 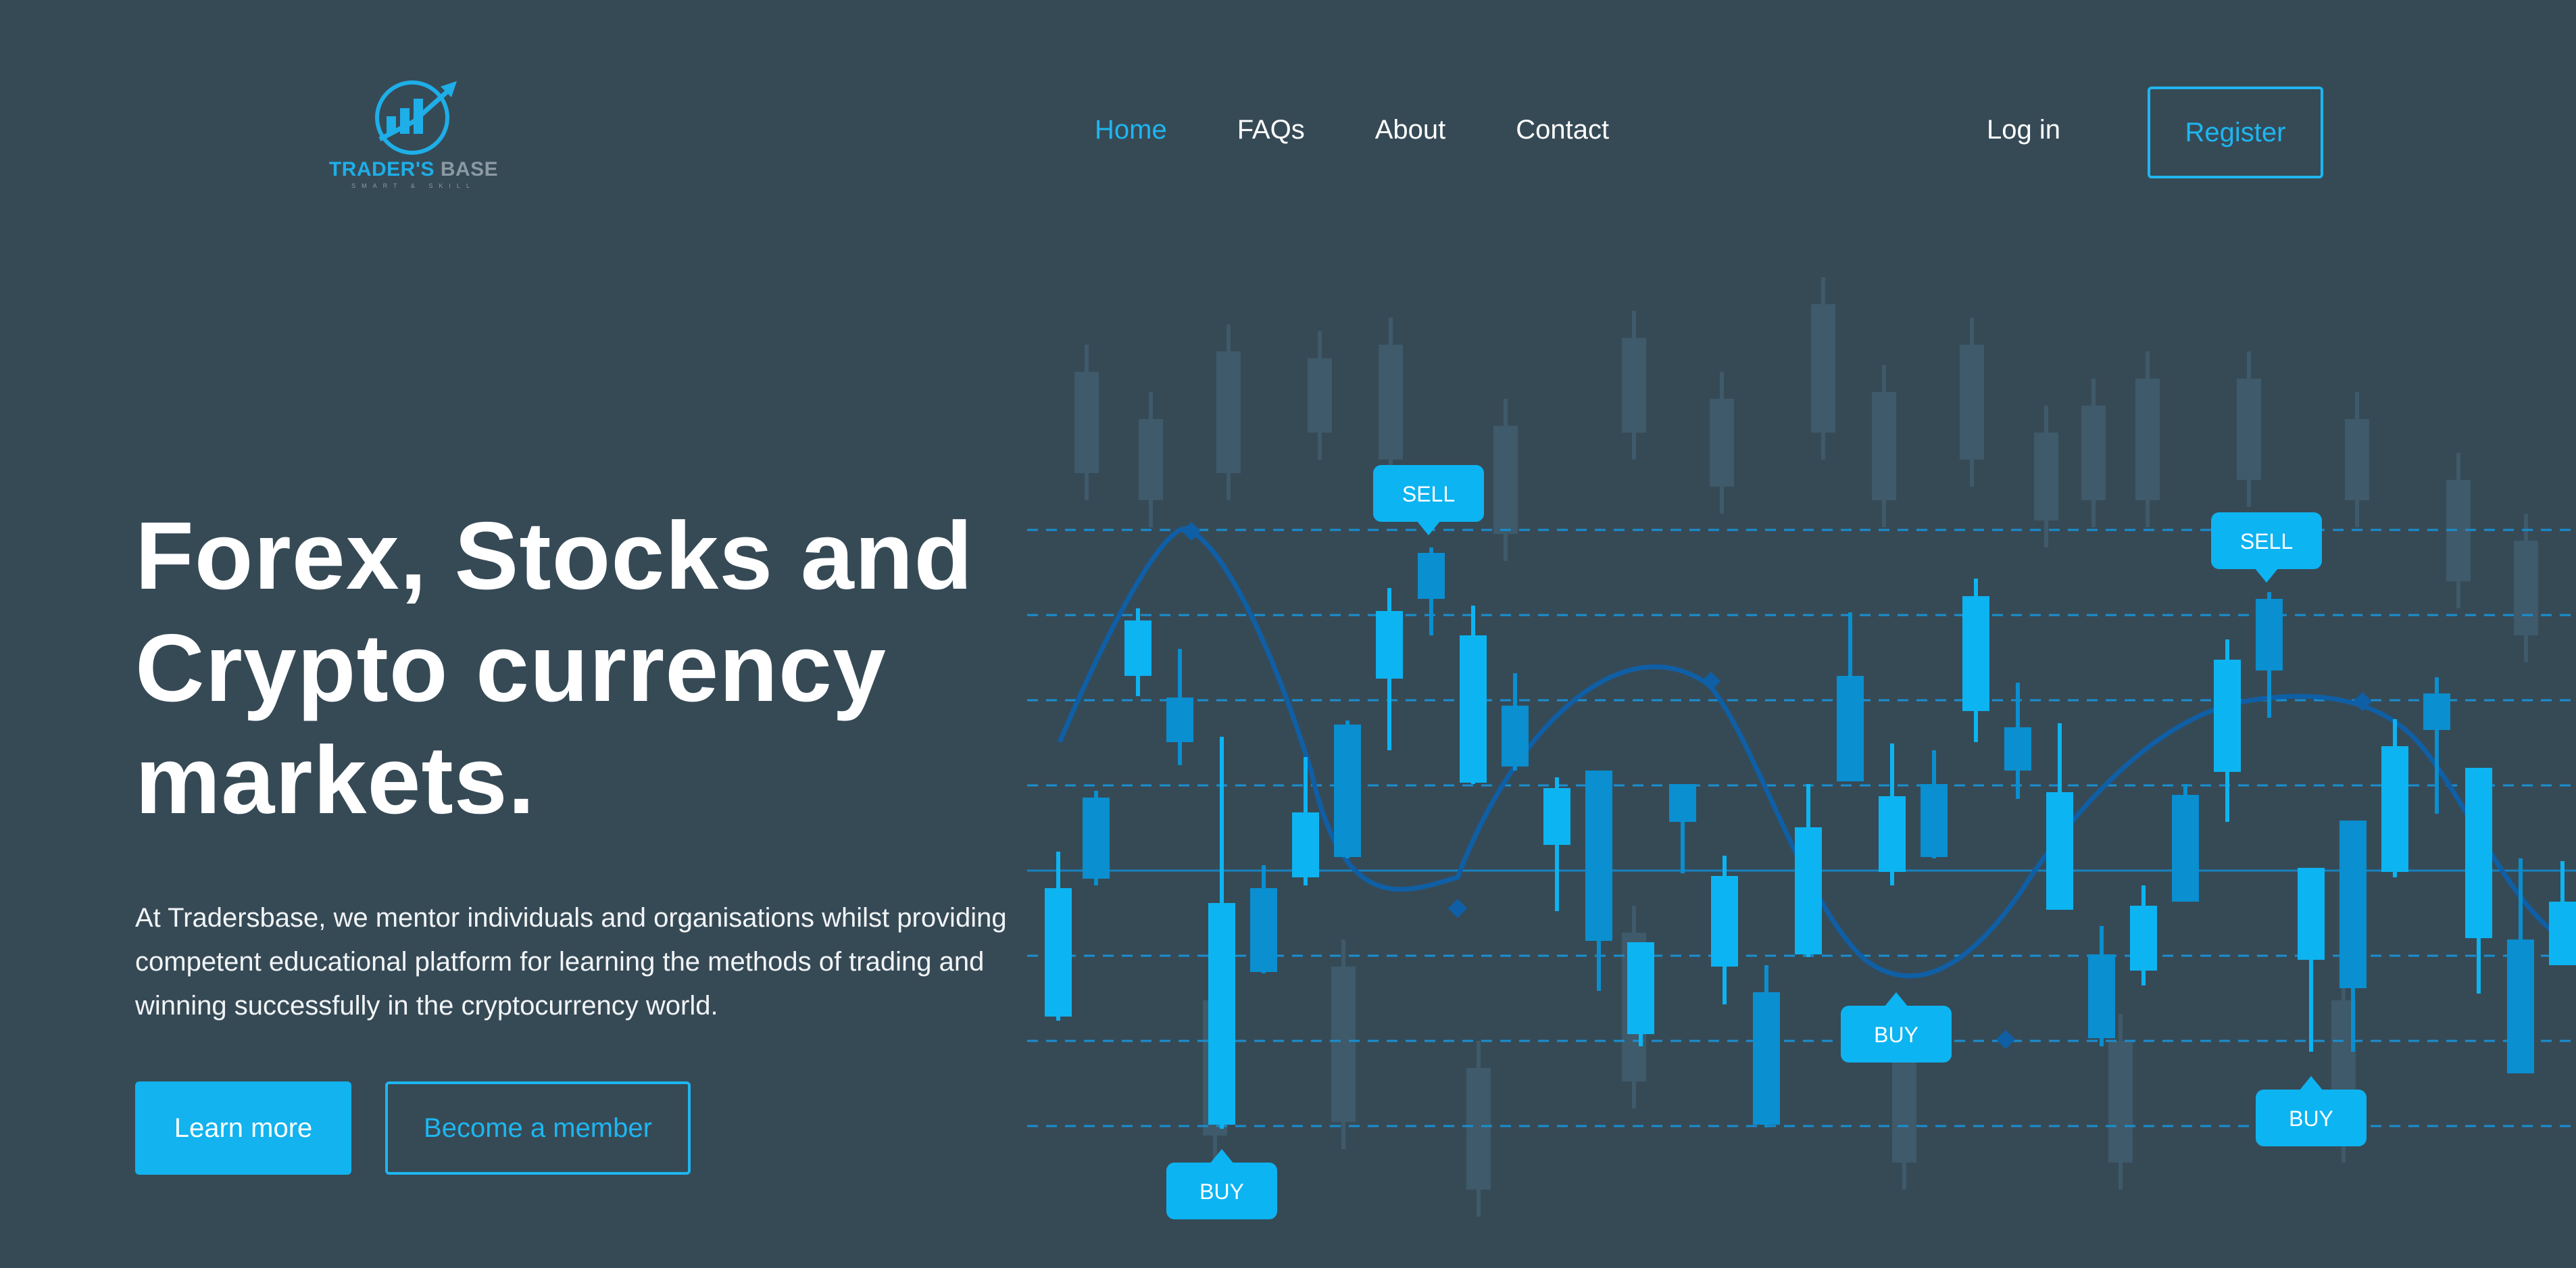 What do you see at coordinates (555, 556) in the screenshot?
I see `hero-title-line-1: Forex, Stocks and` at bounding box center [555, 556].